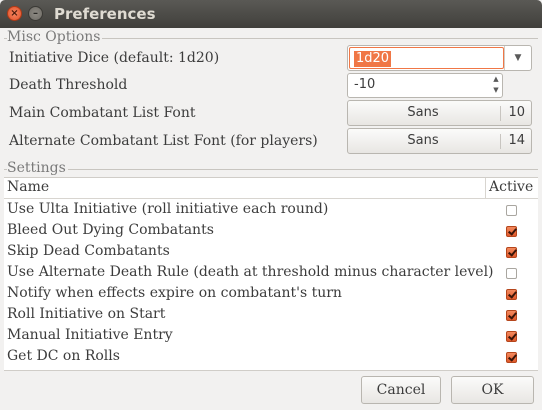 Image resolution: width=542 pixels, height=410 pixels. Describe the element at coordinates (105, 14) in the screenshot. I see `window-title: Preferences` at that location.